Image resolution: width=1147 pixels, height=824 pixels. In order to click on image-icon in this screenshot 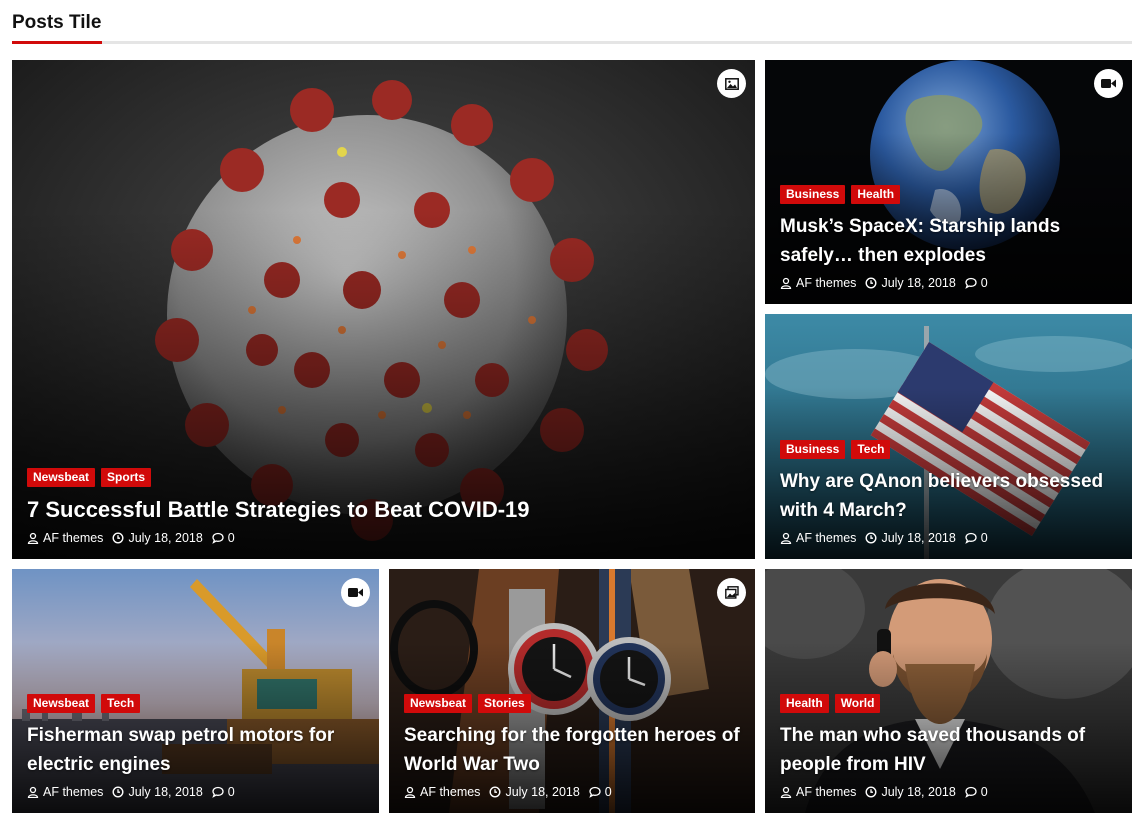, I will do `click(731, 83)`.